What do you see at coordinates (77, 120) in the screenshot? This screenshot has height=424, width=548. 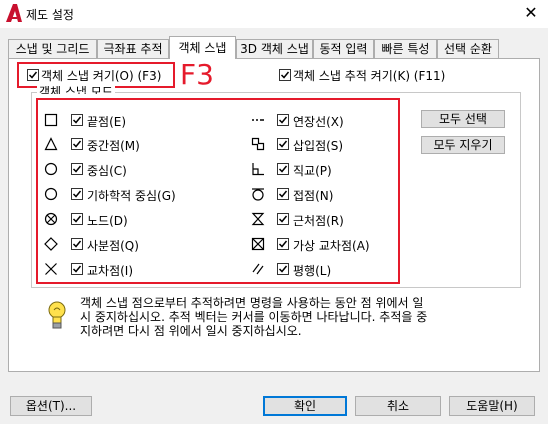 I see `endpoint-checkbox` at bounding box center [77, 120].